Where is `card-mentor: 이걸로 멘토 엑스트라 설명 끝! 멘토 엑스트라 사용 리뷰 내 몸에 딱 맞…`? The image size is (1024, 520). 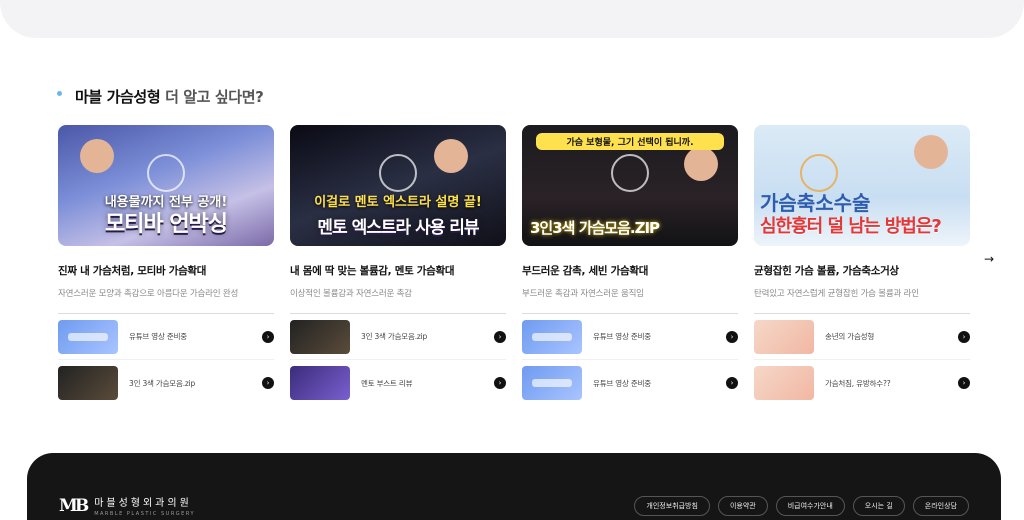
card-mentor: 이걸로 멘토 엑스트라 설명 끝! 멘토 엑스트라 사용 리뷰 내 몸에 딱 맞… is located at coordinates (398, 265).